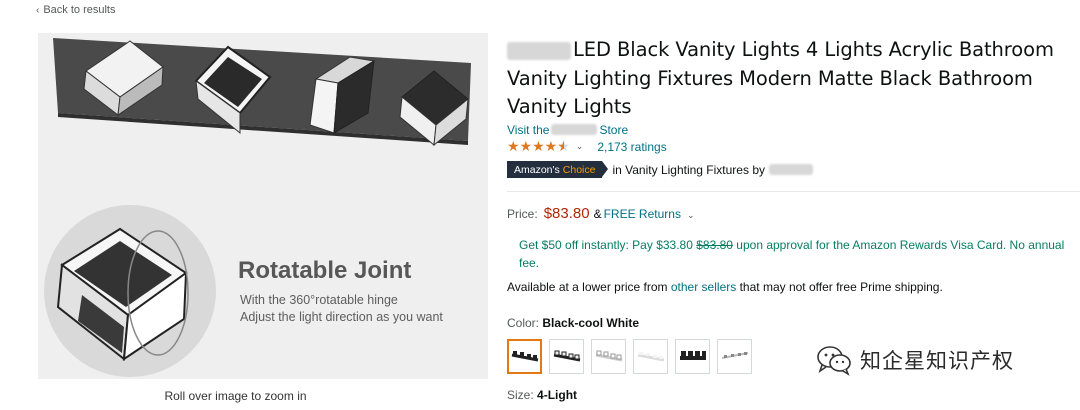  I want to click on star-rating-icon: ★★★★★, so click(538, 146).